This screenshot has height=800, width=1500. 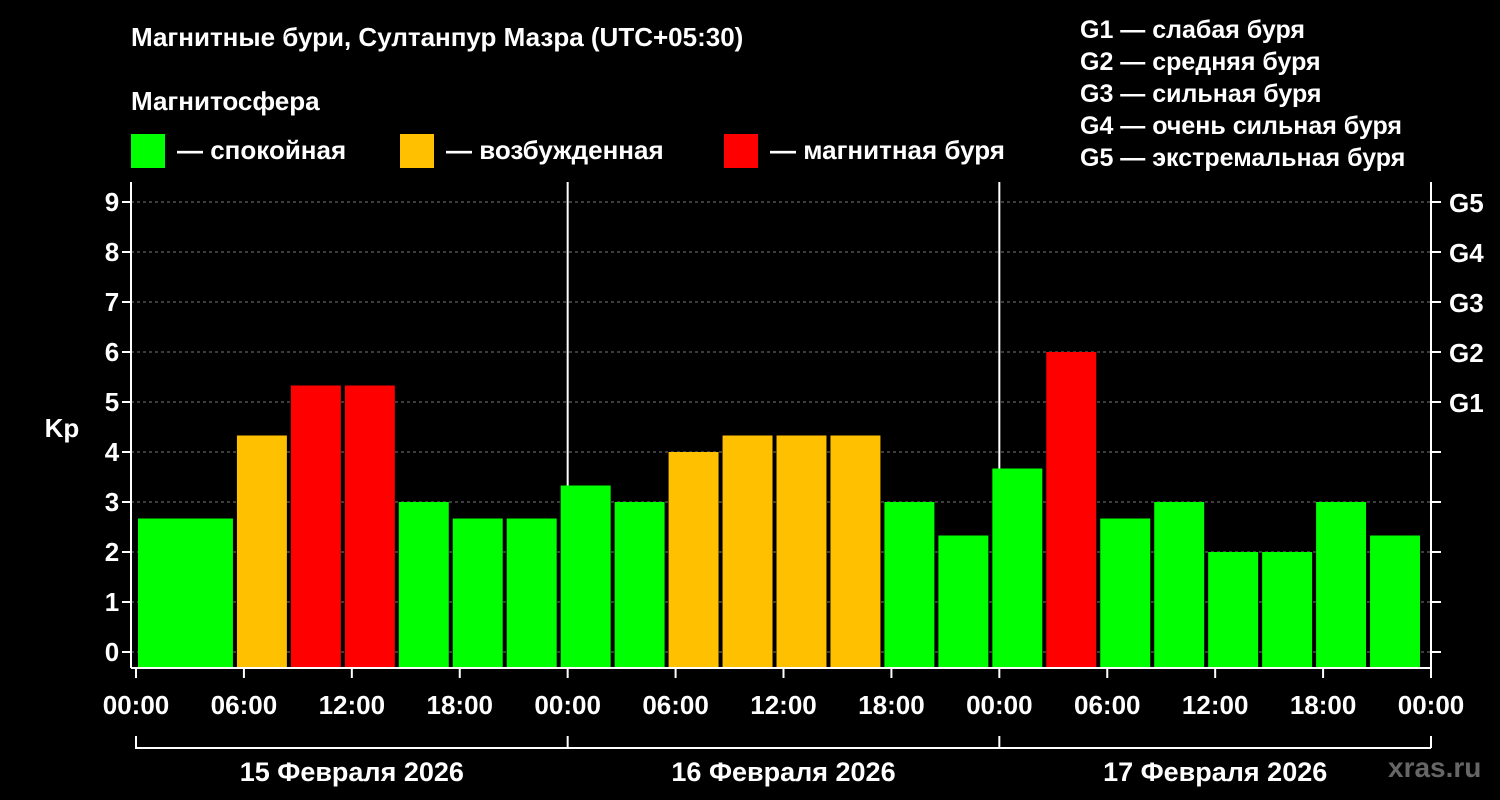 I want to click on y-tick-label: 9, so click(x=112, y=202).